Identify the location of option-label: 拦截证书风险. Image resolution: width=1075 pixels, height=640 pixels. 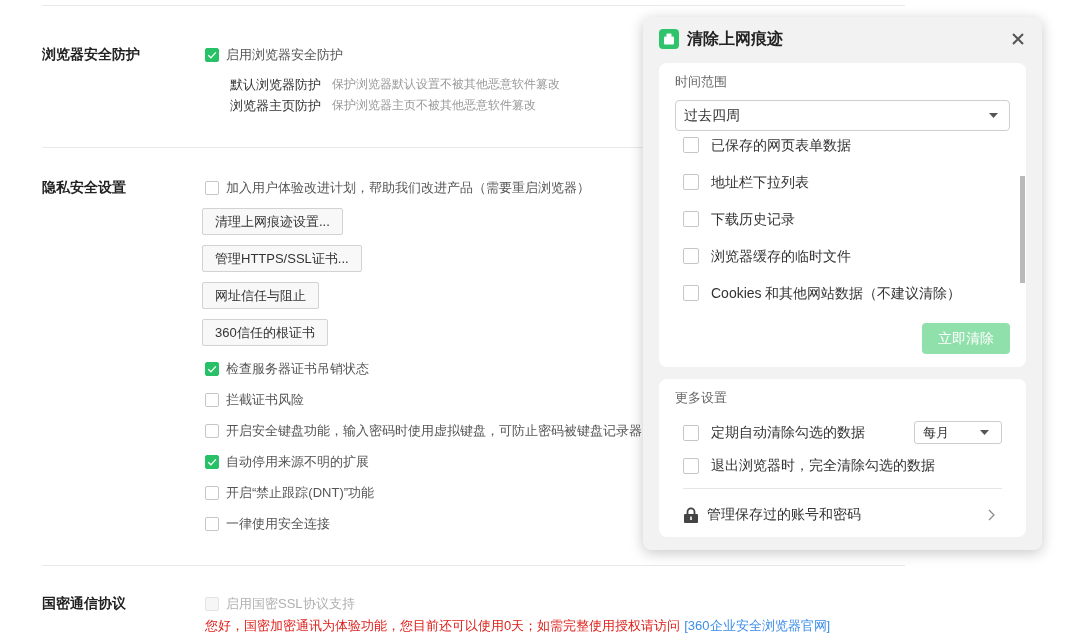
(265, 399).